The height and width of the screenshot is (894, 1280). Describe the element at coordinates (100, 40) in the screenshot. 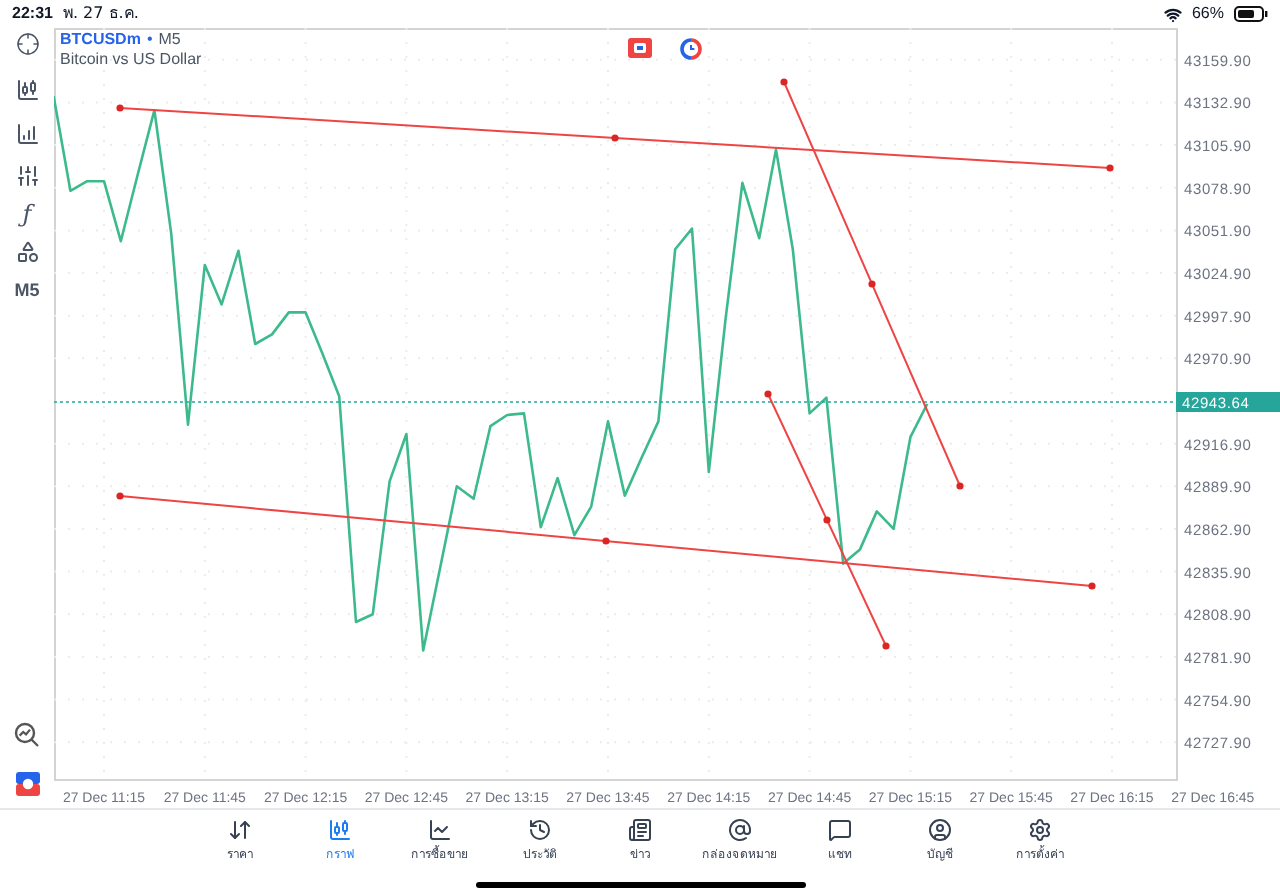

I see `symbol-name: BTCUSDm` at that location.